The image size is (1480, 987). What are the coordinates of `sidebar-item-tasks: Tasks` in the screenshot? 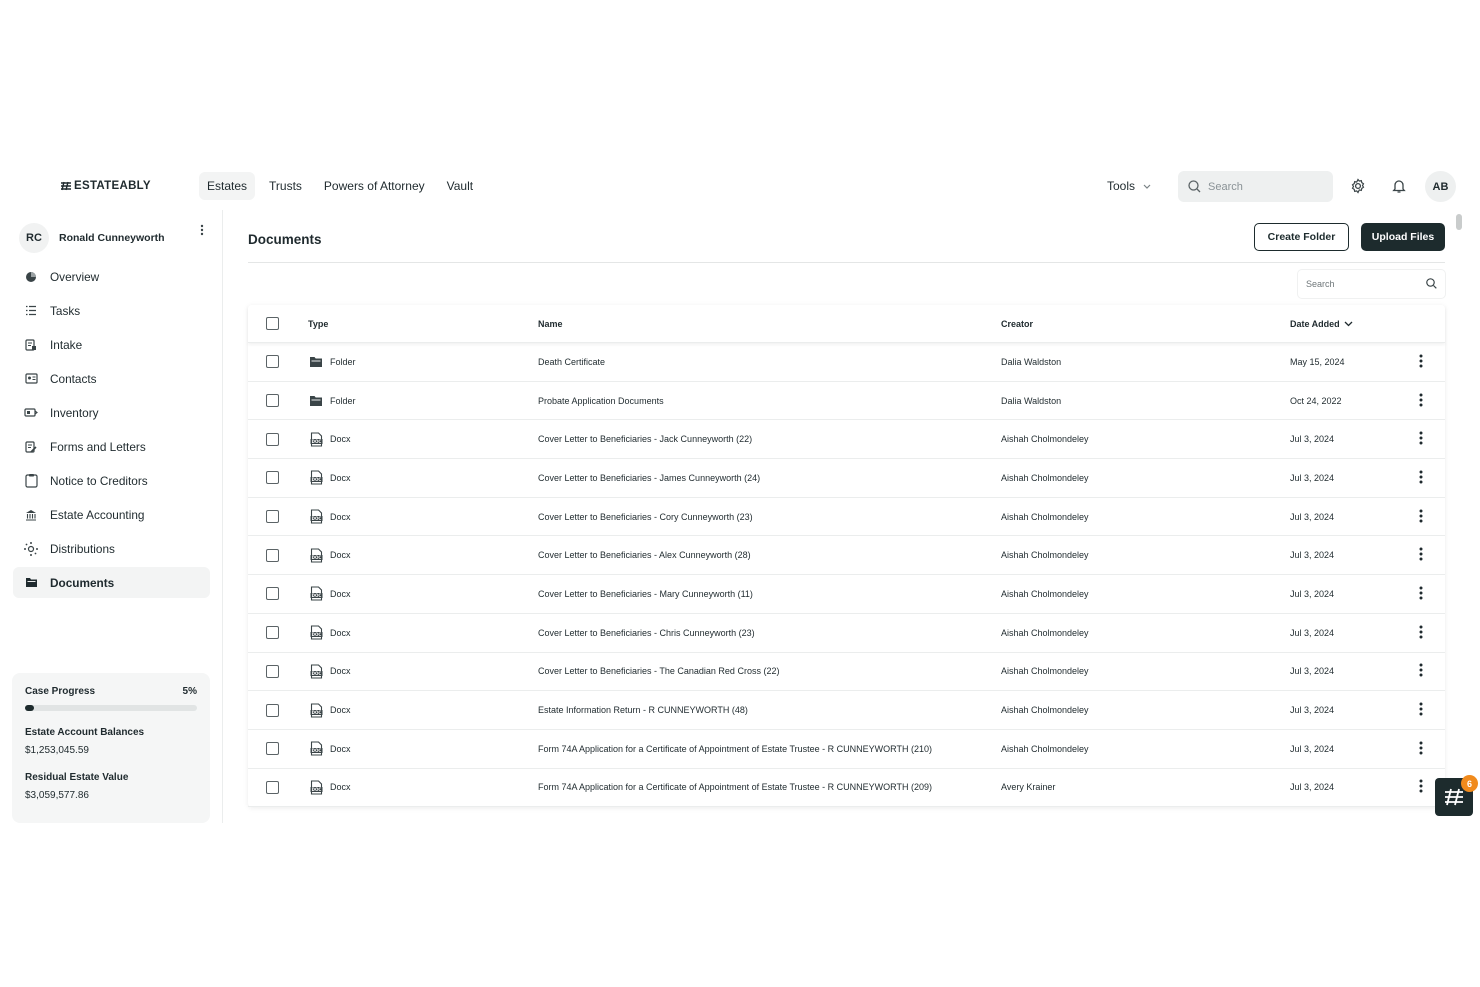 It's located at (111, 310).